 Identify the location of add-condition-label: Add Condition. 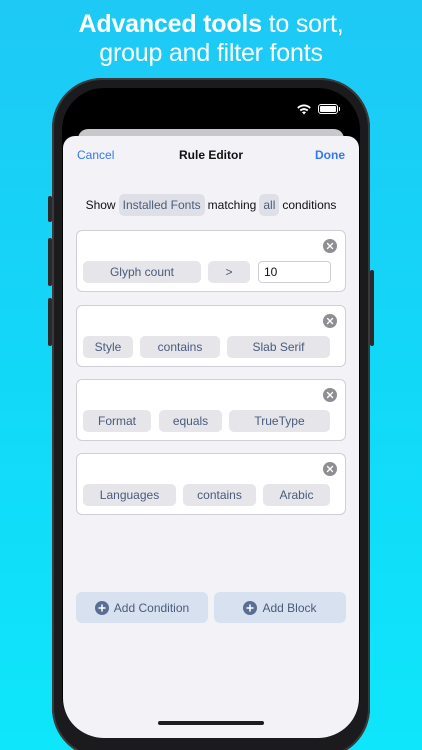
(151, 607).